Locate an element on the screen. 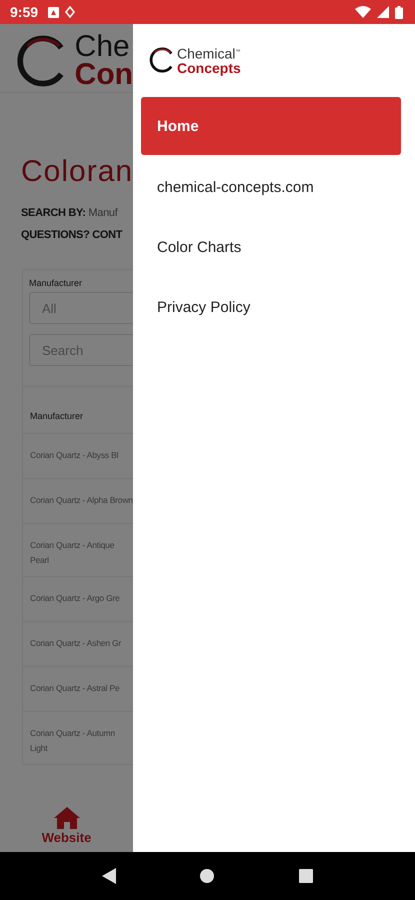 This screenshot has height=900, width=415. location-notification-icon is located at coordinates (70, 12).